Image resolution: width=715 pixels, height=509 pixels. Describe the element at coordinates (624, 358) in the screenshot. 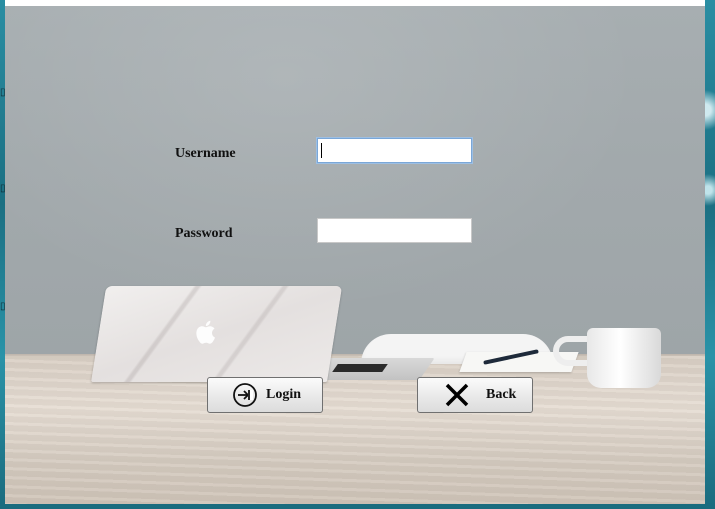

I see `coffee-mug` at that location.